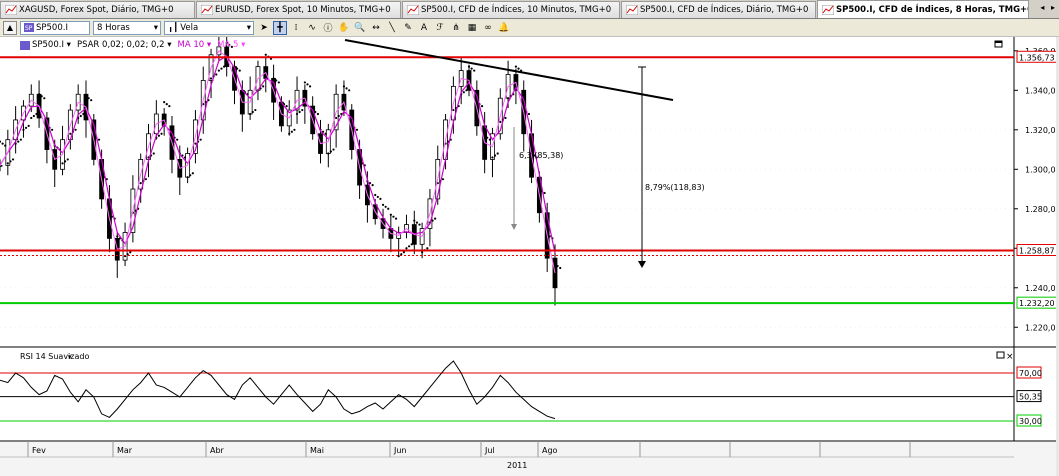 The height and width of the screenshot is (476, 1059). I want to click on close-icon: ×, so click(1010, 357).